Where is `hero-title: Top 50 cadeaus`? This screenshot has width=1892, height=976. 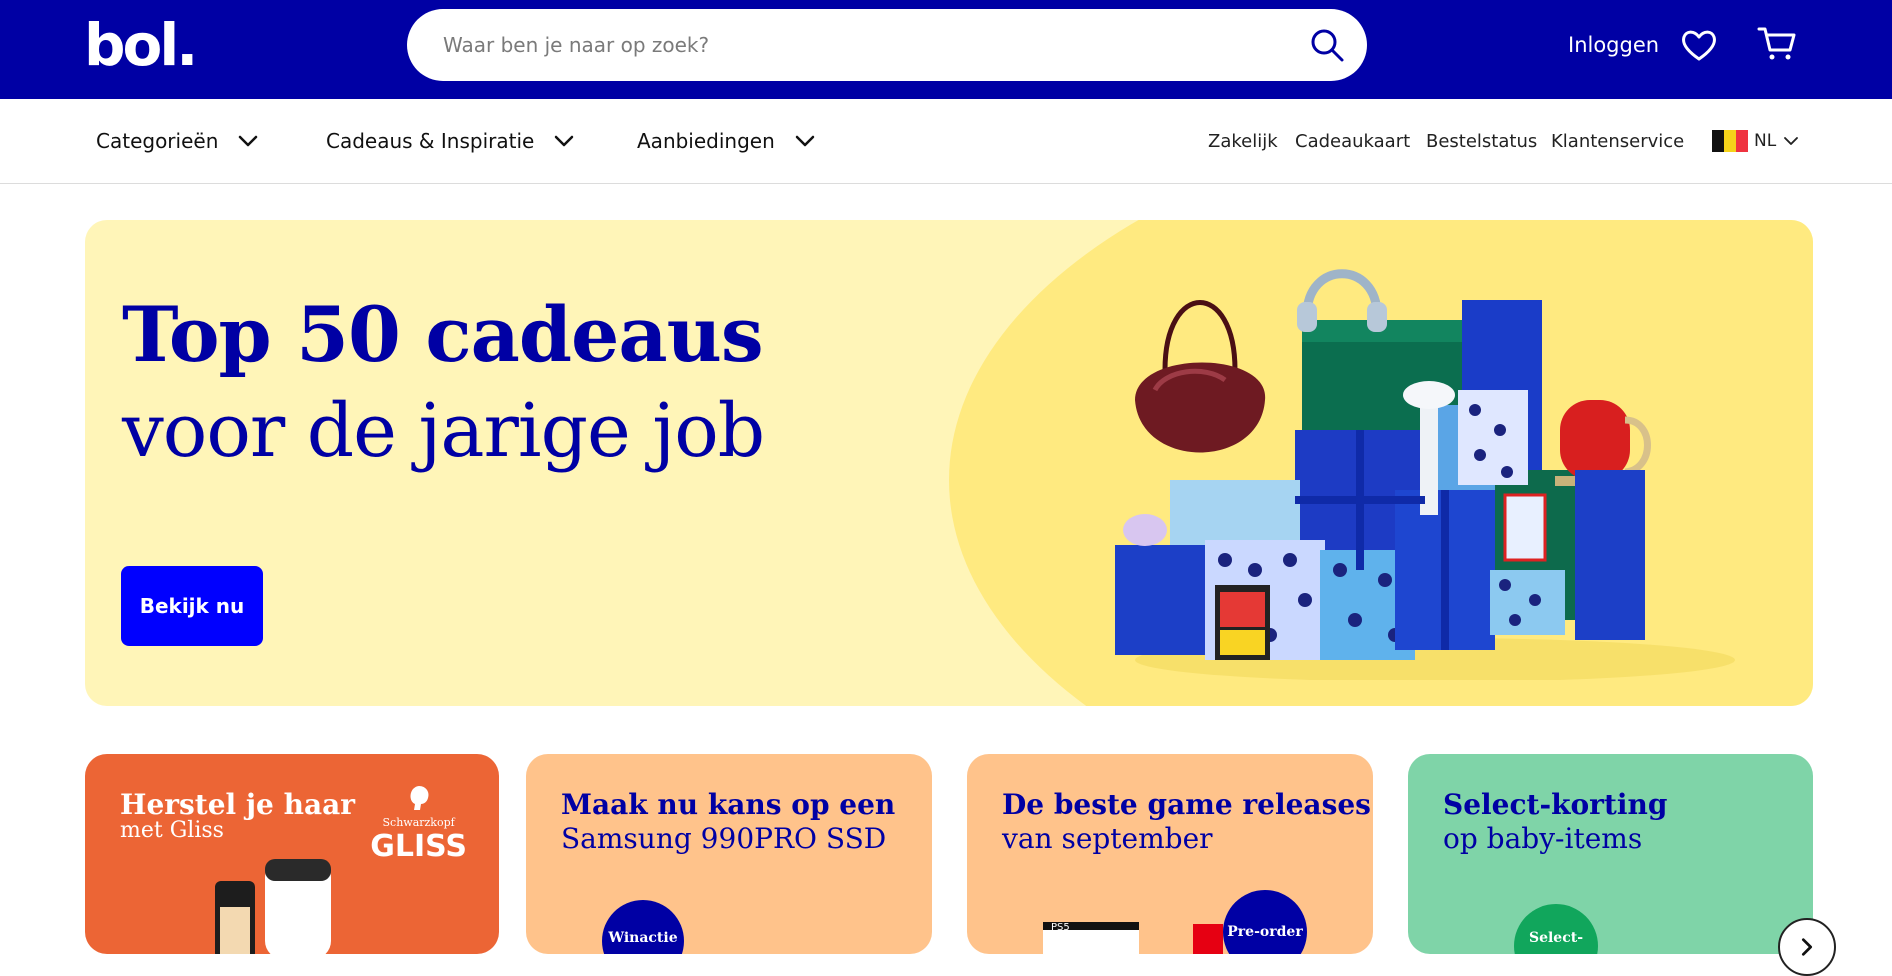
hero-title: Top 50 cadeaus is located at coordinates (443, 334).